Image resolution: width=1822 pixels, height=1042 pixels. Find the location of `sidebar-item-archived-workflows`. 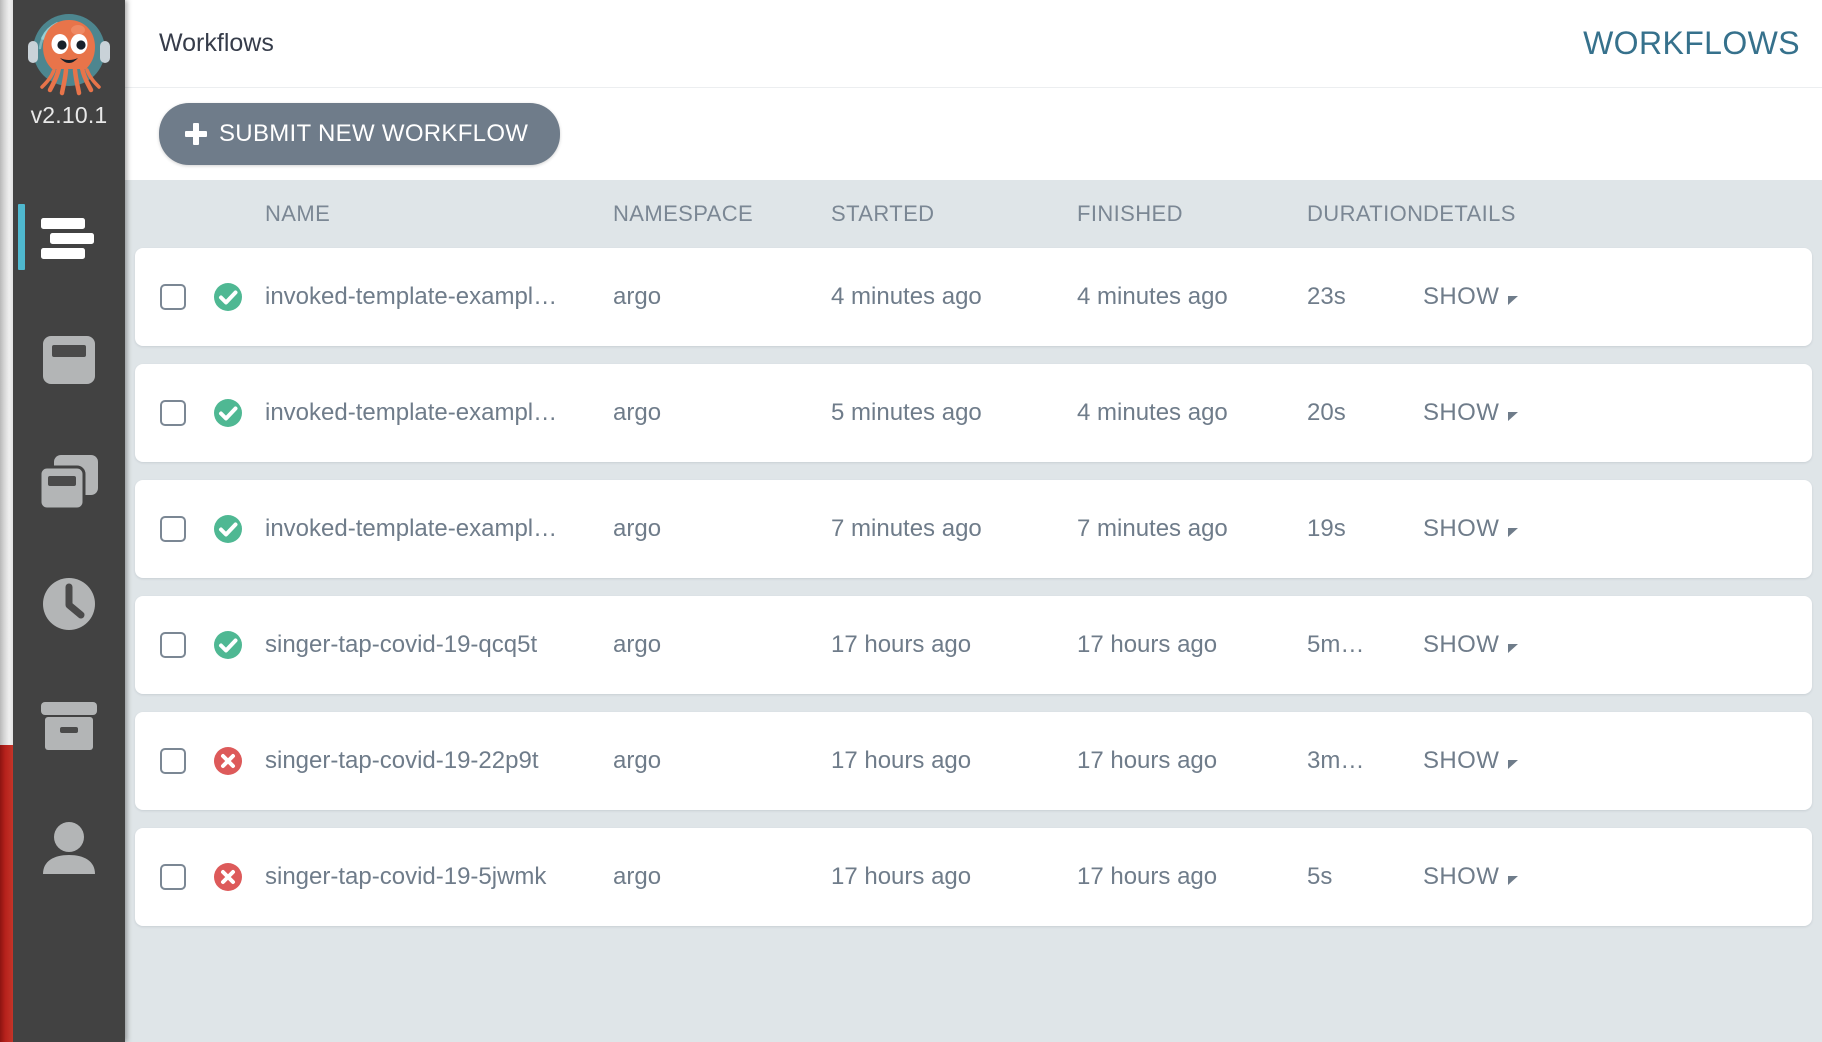

sidebar-item-archived-workflows is located at coordinates (69, 726).